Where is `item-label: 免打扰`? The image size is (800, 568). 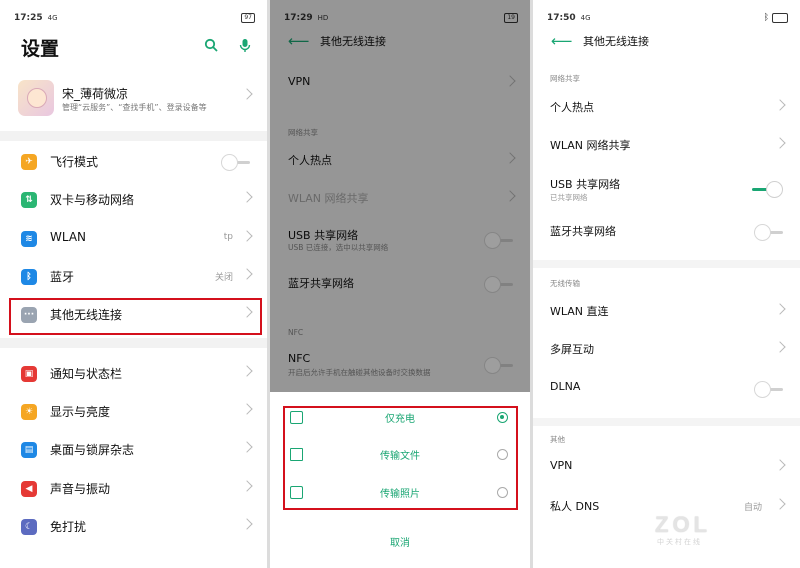 item-label: 免打扰 is located at coordinates (68, 527).